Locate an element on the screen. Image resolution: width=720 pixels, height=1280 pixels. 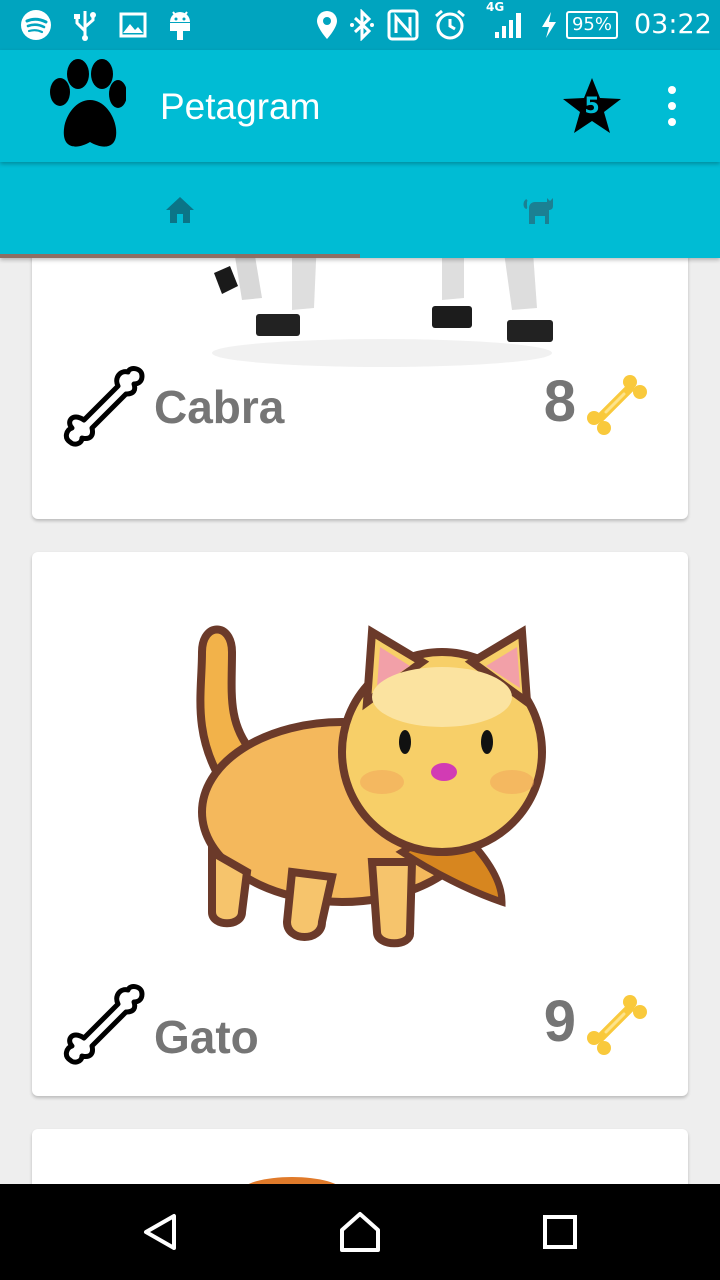
tab-bar is located at coordinates (360, 210).